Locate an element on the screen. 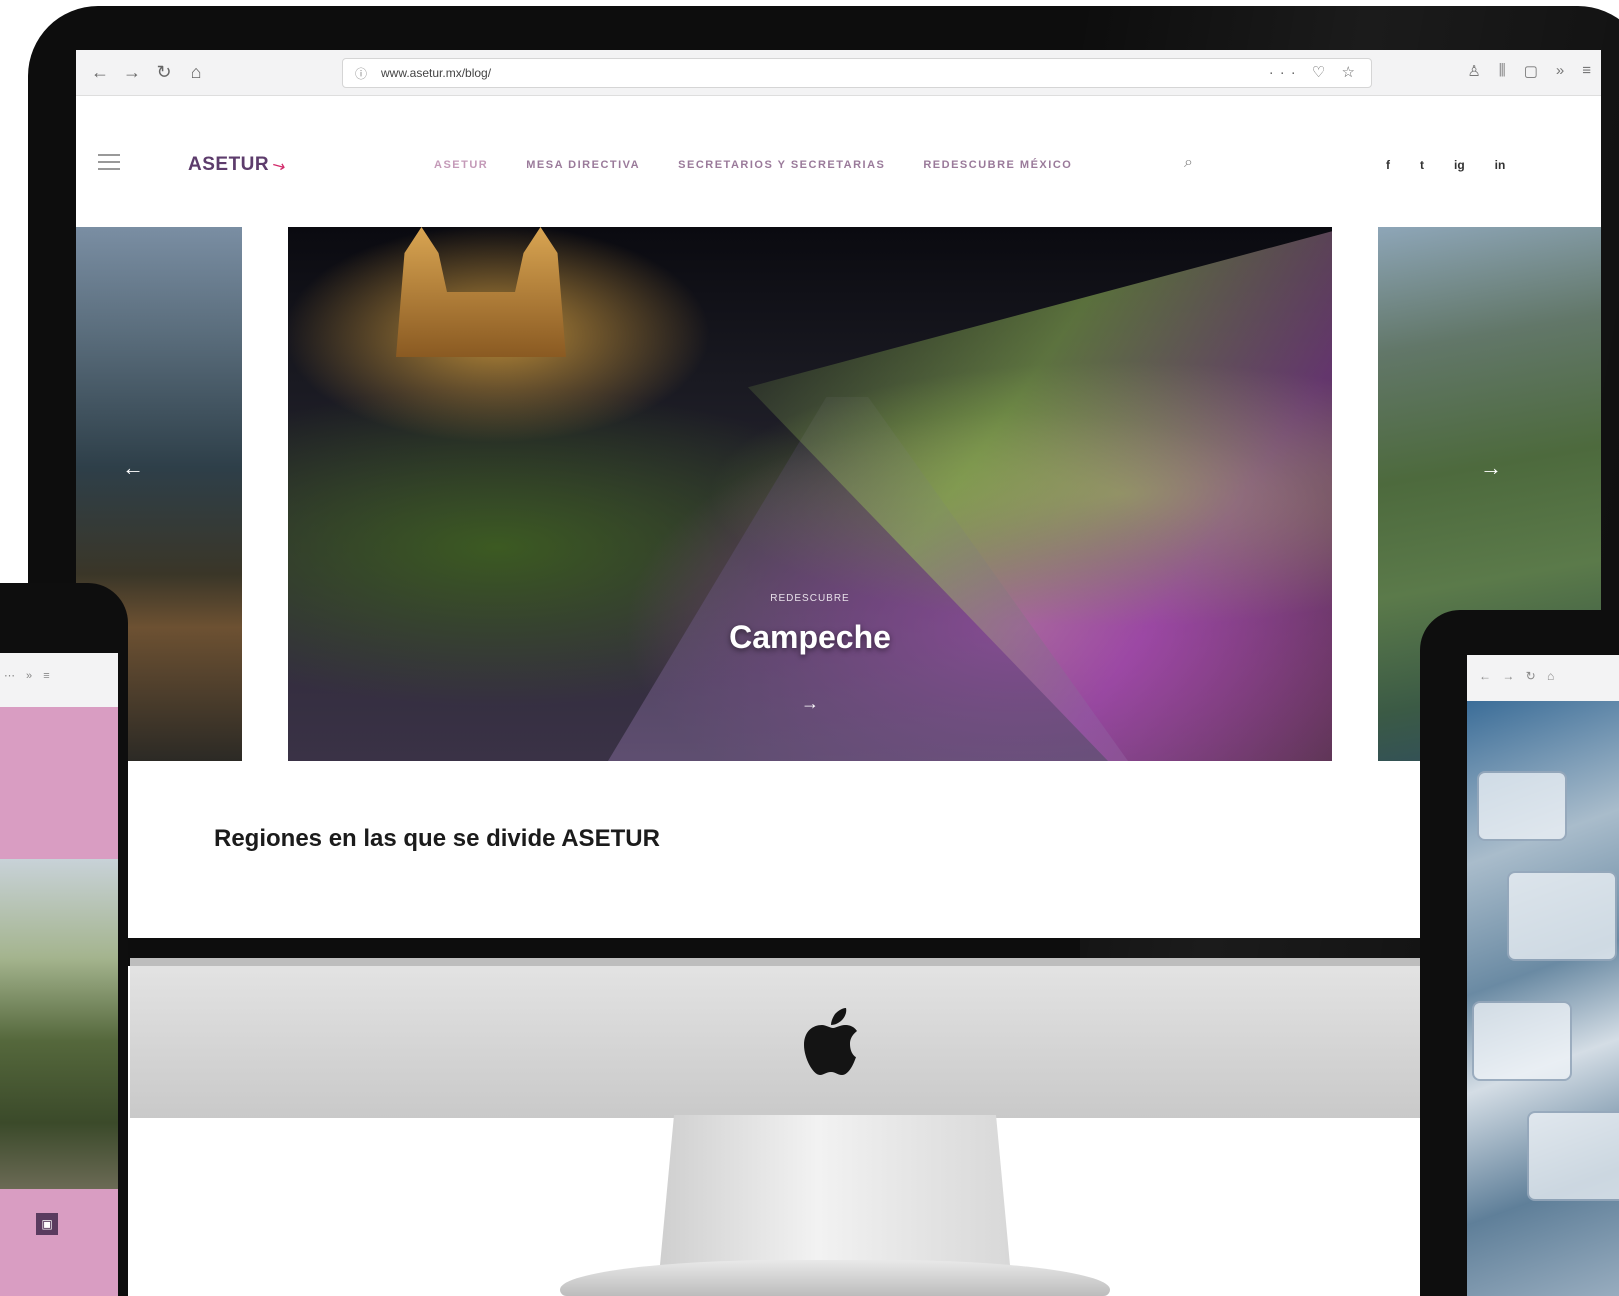  page-actions: ··· ♡ ☆ is located at coordinates (1315, 72).